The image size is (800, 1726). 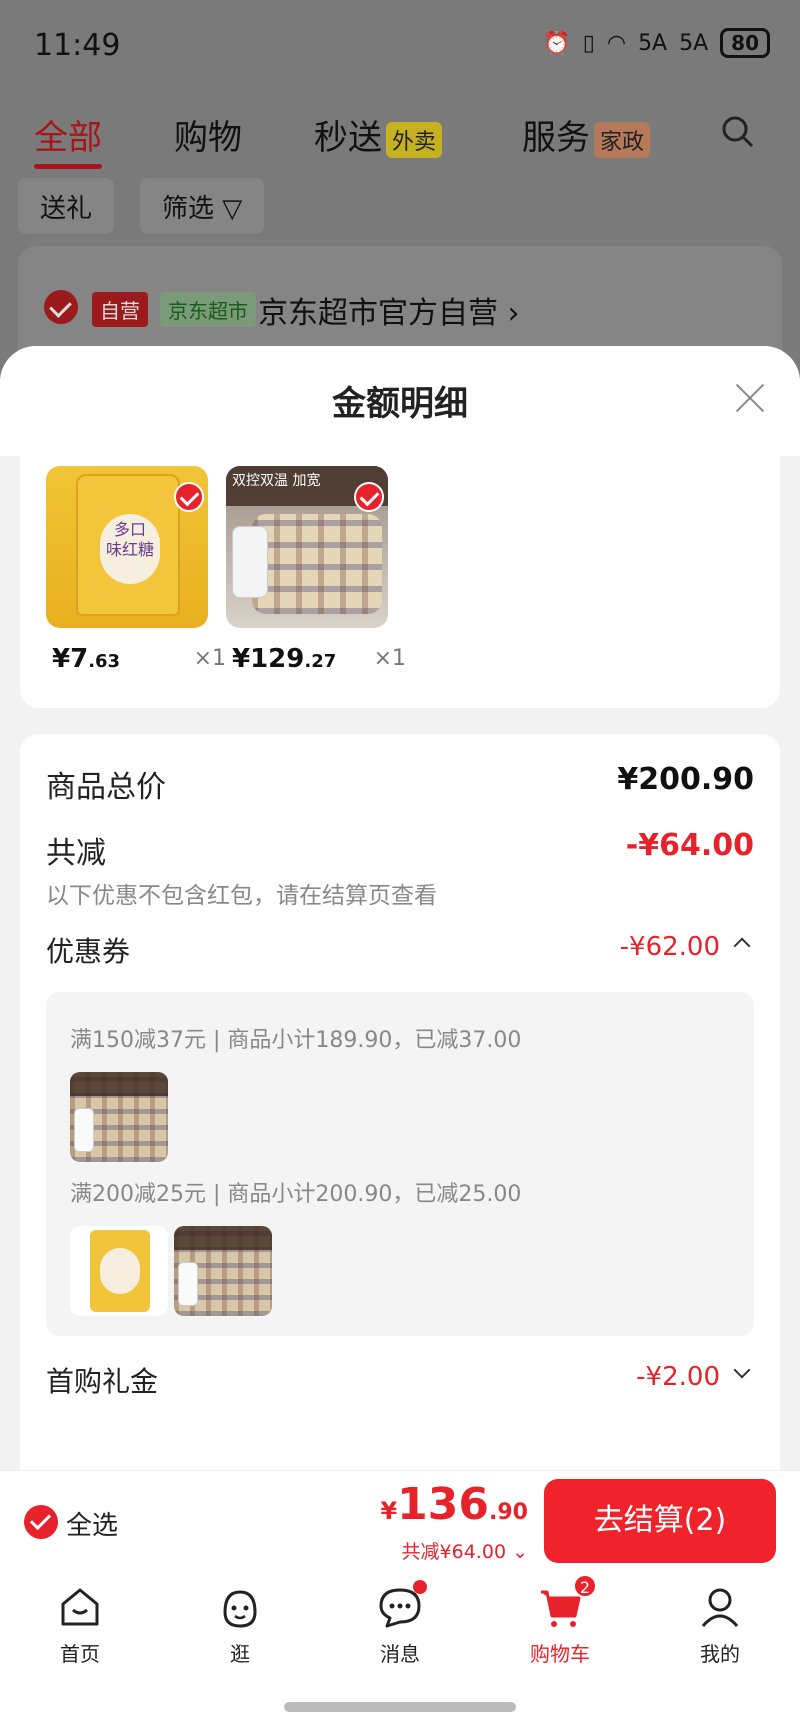 What do you see at coordinates (400, 1654) in the screenshot?
I see `nav-messages-label: 消息` at bounding box center [400, 1654].